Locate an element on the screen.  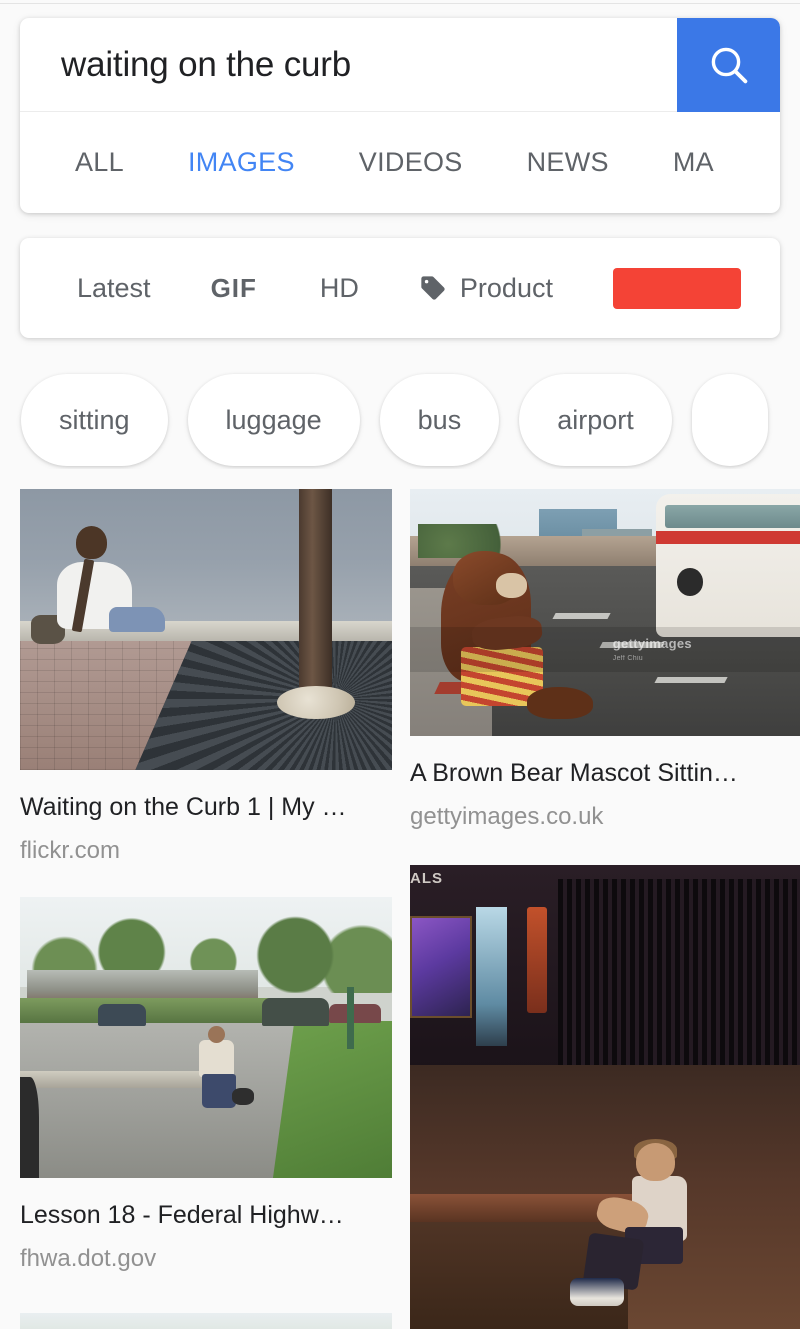
search-bar is located at coordinates (400, 65).